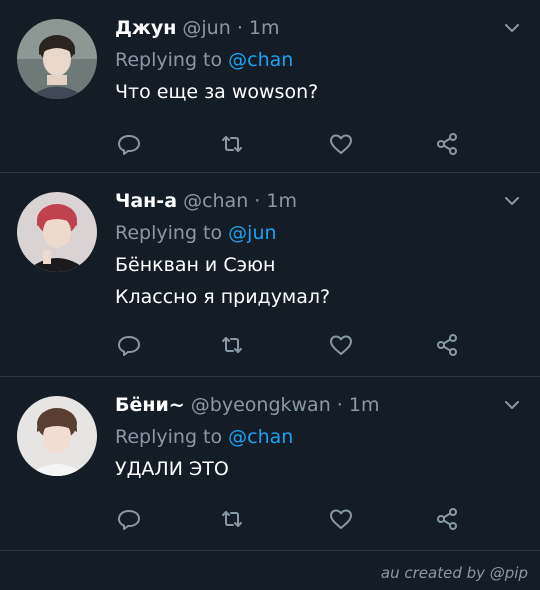 The height and width of the screenshot is (590, 540). I want to click on tweet-header: Джун @jun · 1m, so click(307, 28).